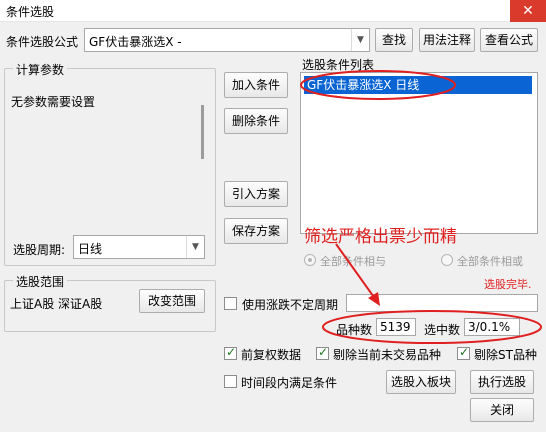  I want to click on scope-group-title: 选股范围, so click(40, 281).